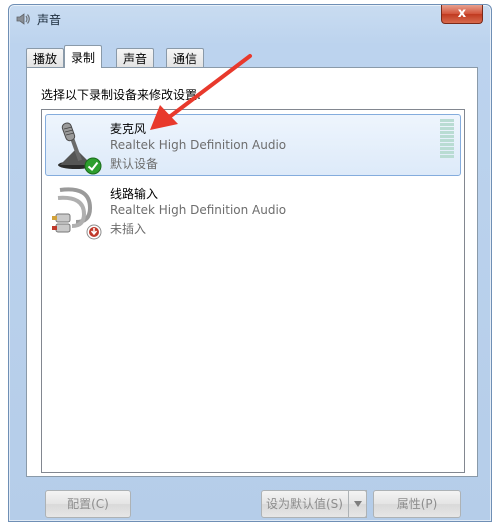 The image size is (494, 522). What do you see at coordinates (447, 140) in the screenshot?
I see `level-meter` at bounding box center [447, 140].